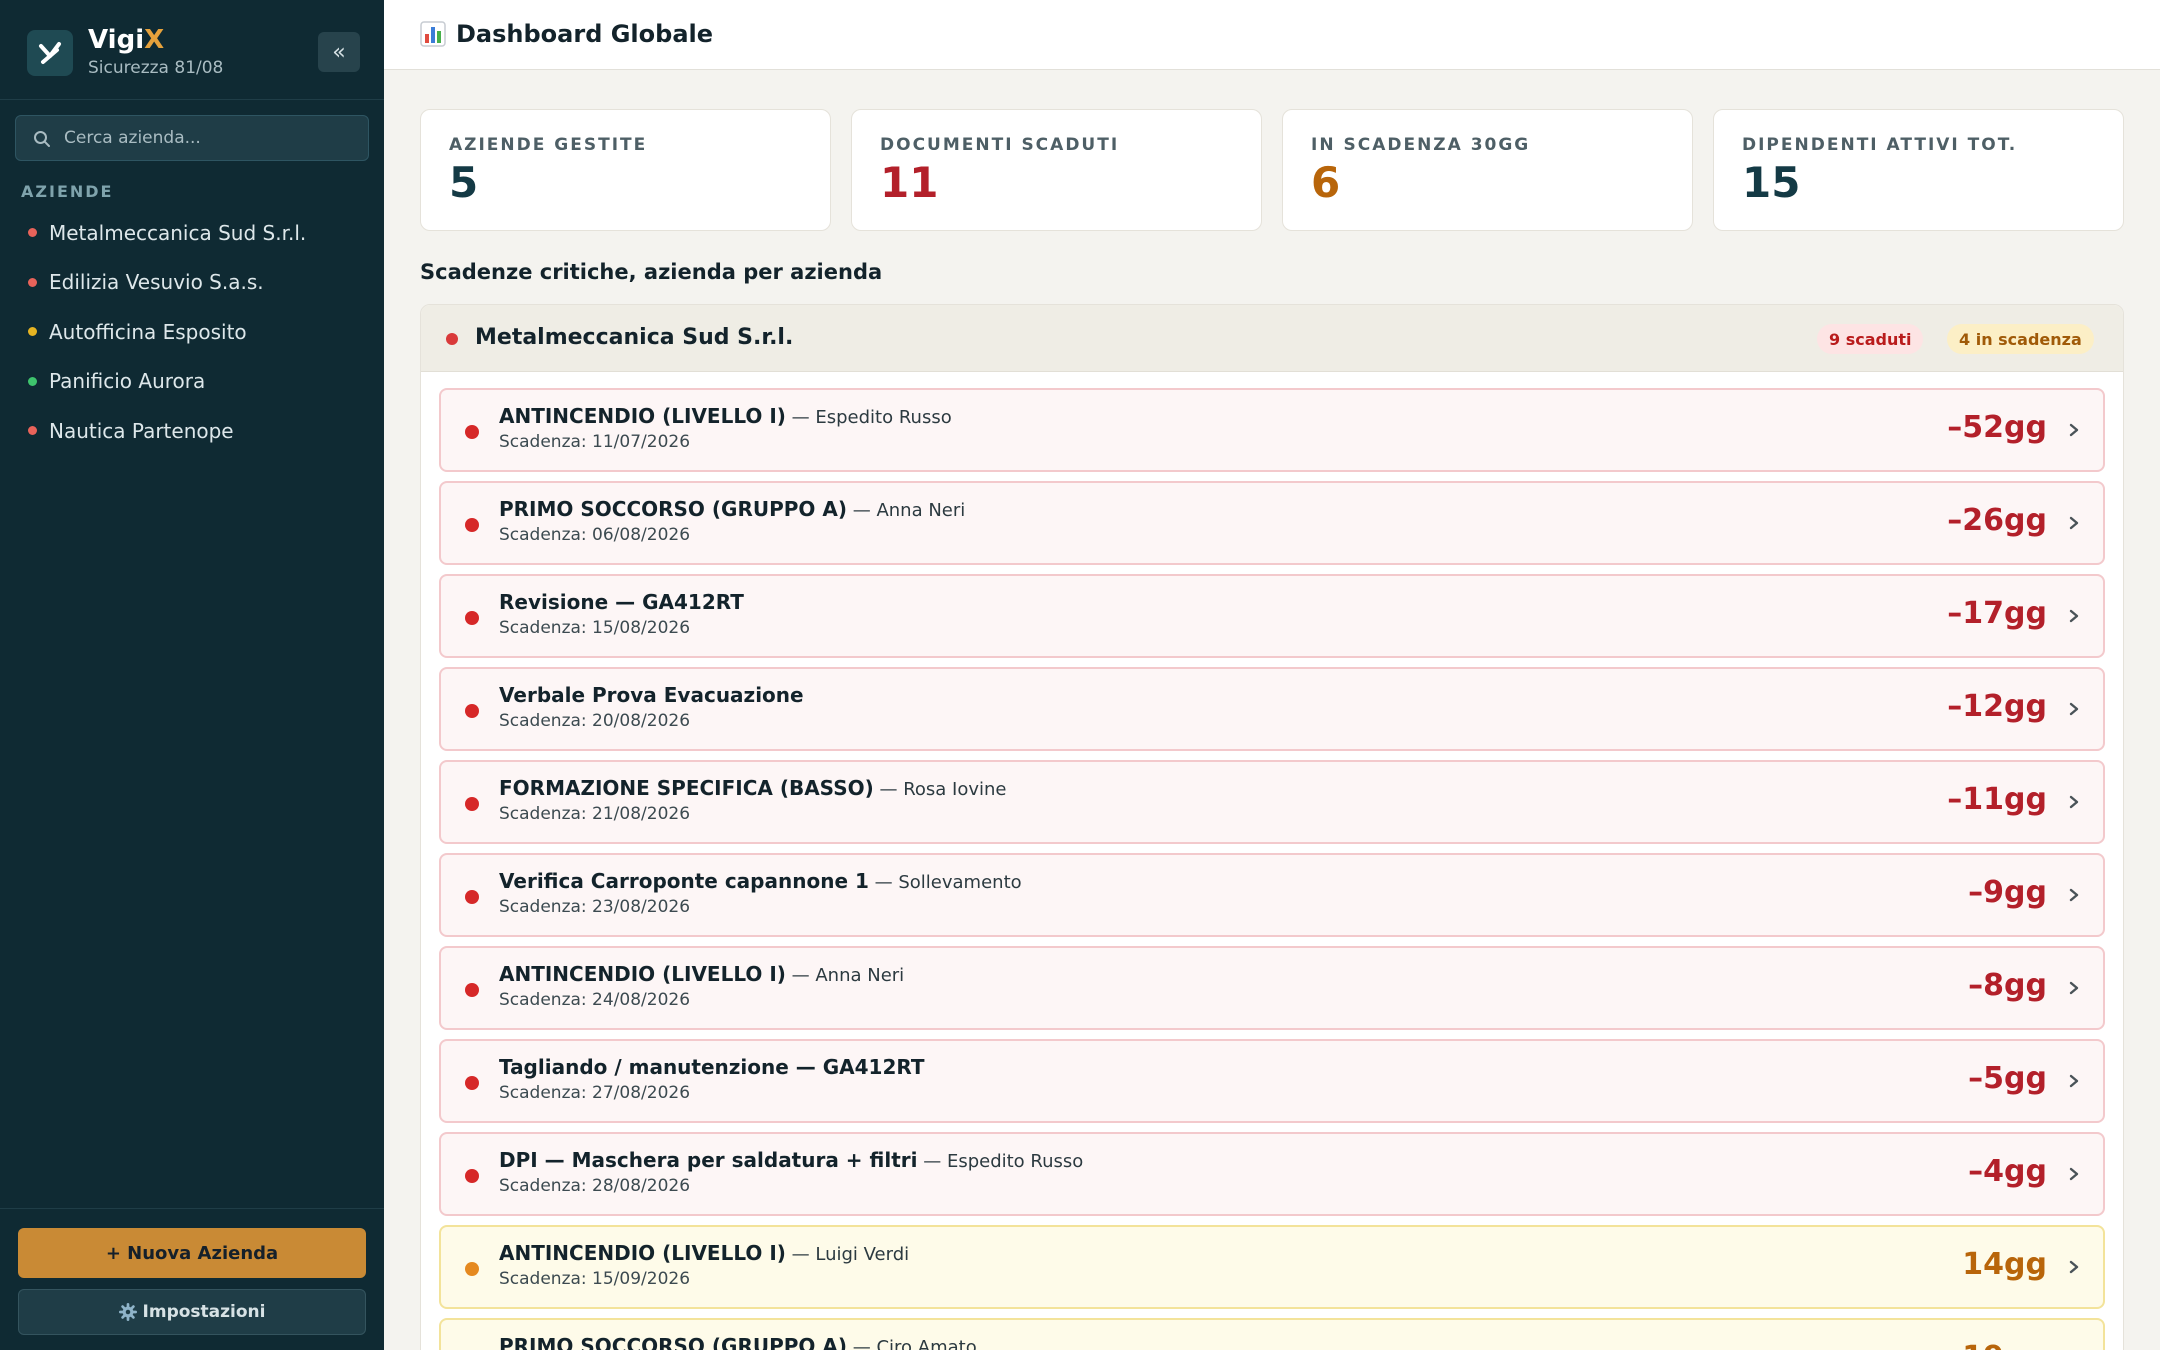 This screenshot has width=2160, height=1350. I want to click on days-remaining: –17gg, so click(1997, 613).